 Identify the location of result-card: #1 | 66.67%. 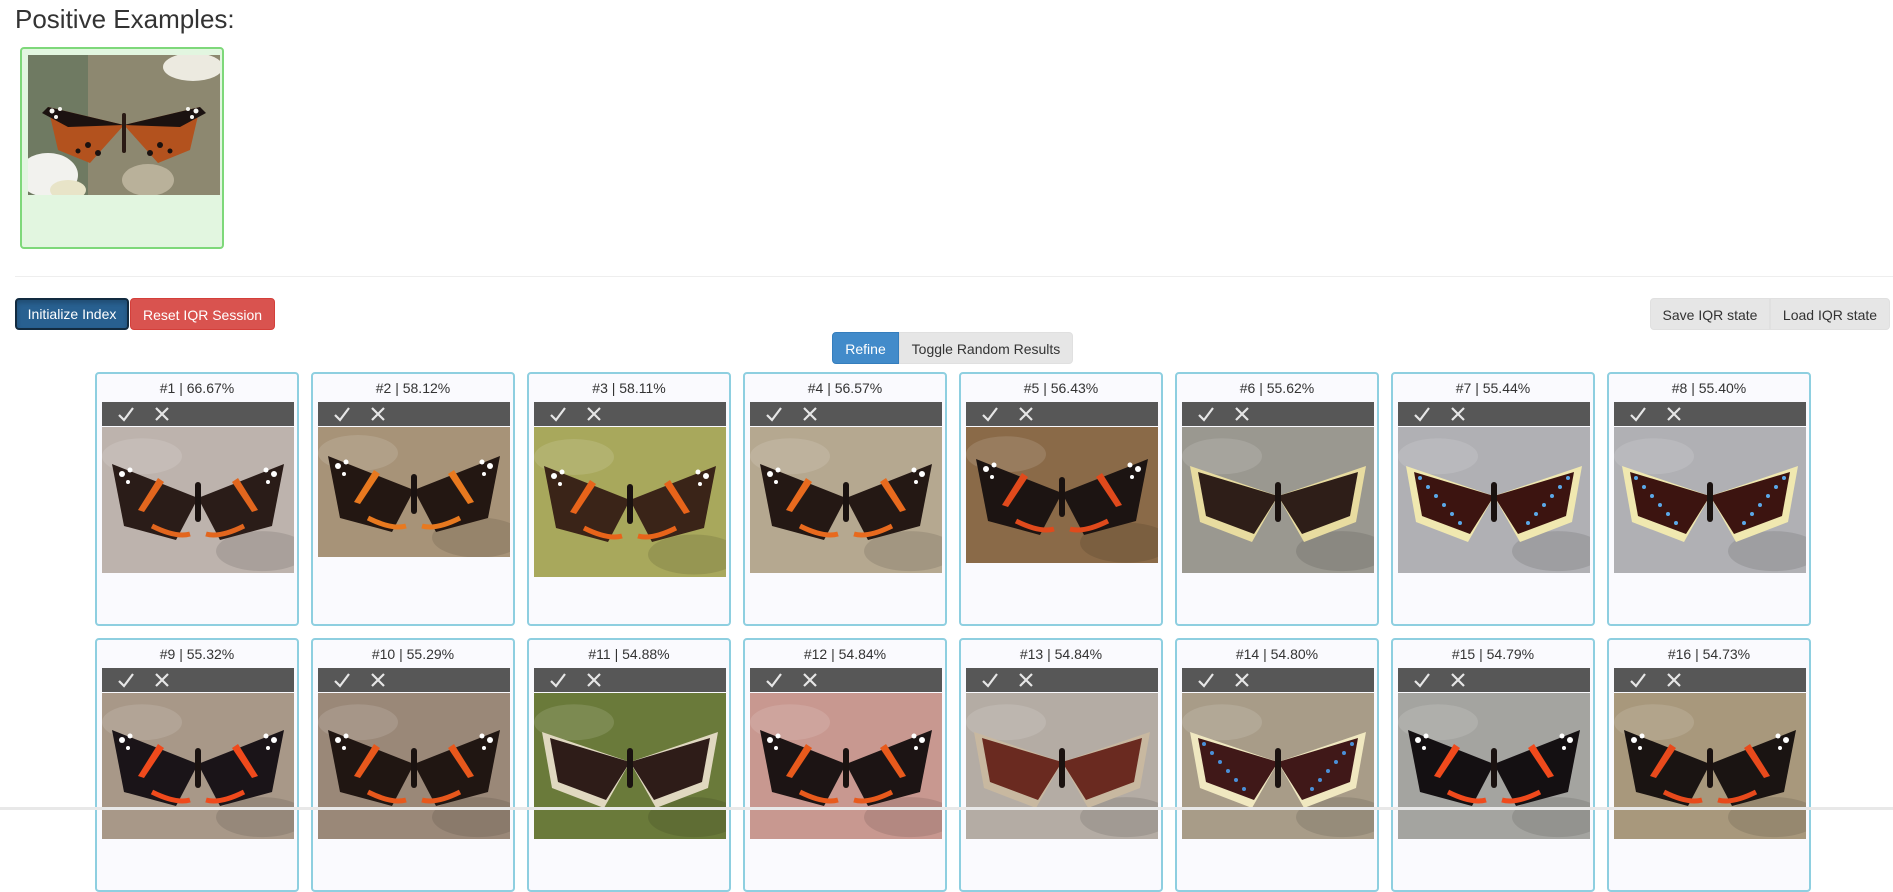
(197, 499).